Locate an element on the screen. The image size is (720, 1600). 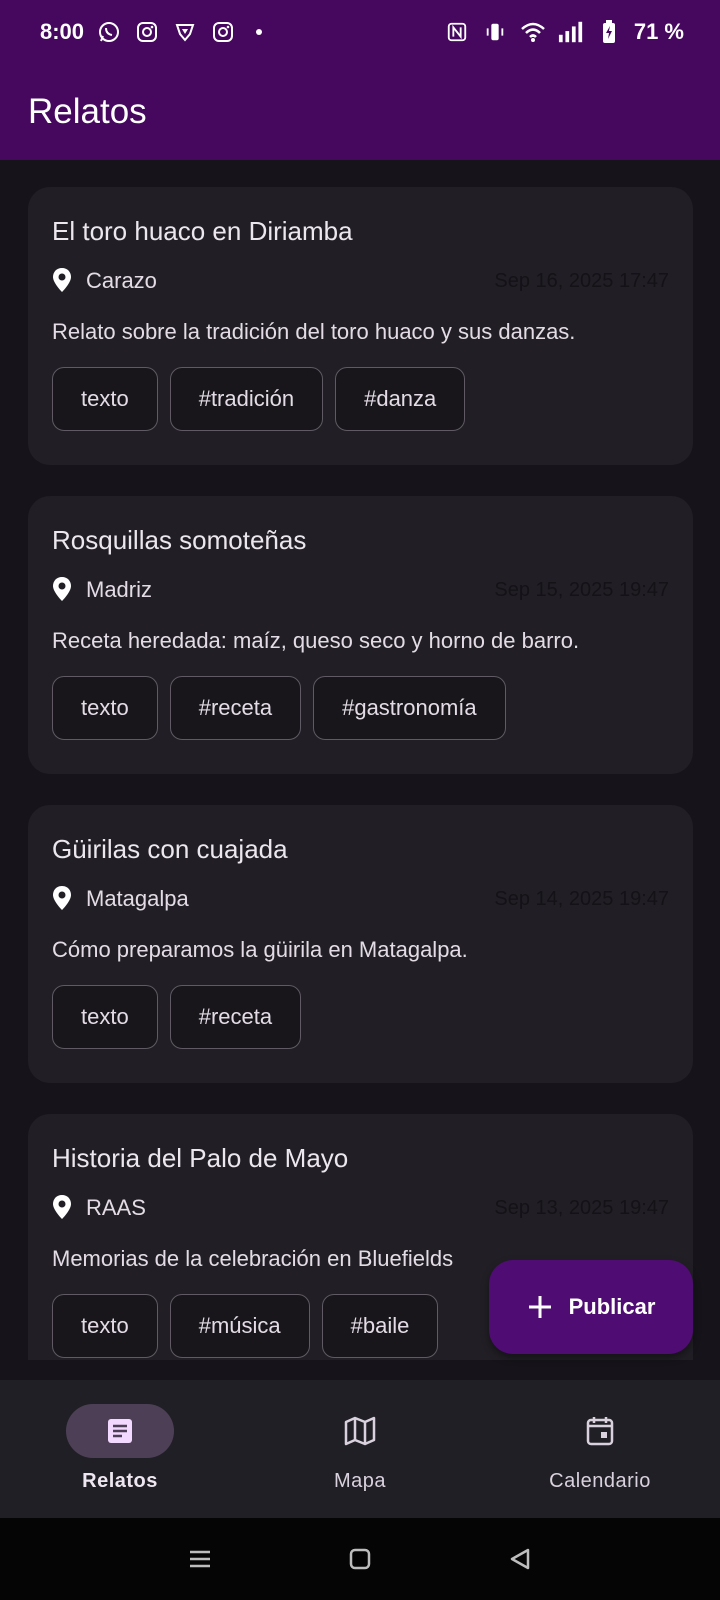
post-meta: Matagalpa Sep 14, 2025 19:47 is located at coordinates (360, 899).